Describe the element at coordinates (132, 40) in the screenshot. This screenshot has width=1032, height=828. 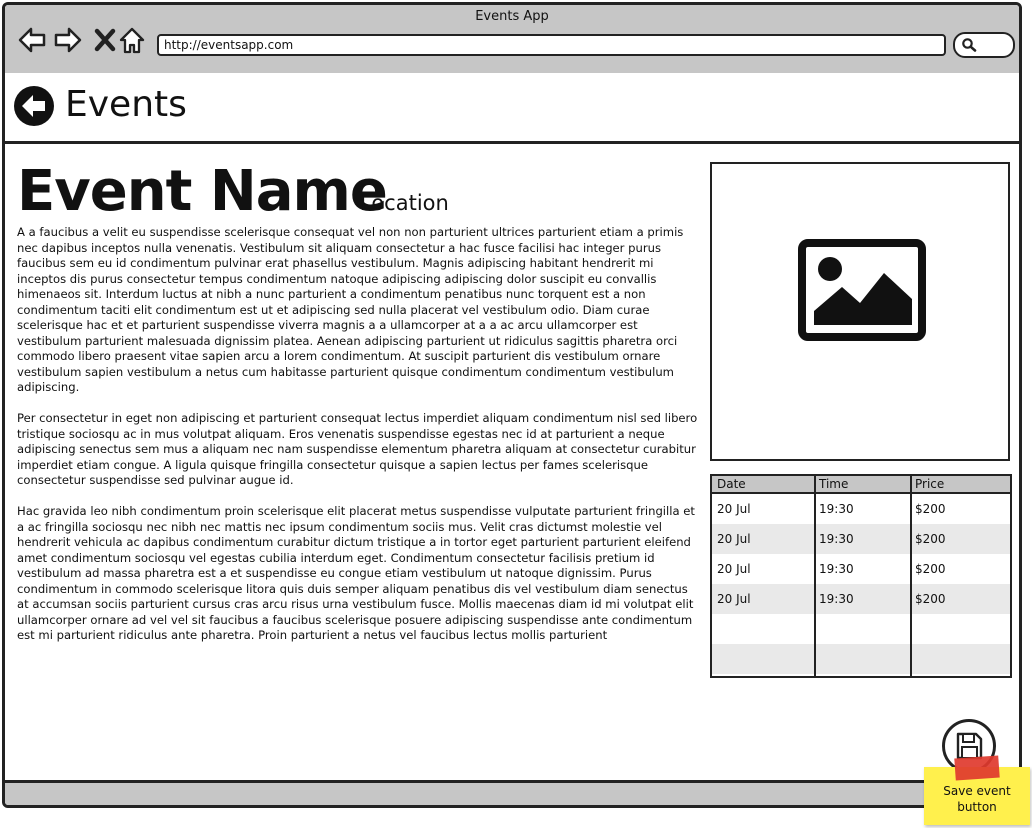
I see `home-icon` at that location.